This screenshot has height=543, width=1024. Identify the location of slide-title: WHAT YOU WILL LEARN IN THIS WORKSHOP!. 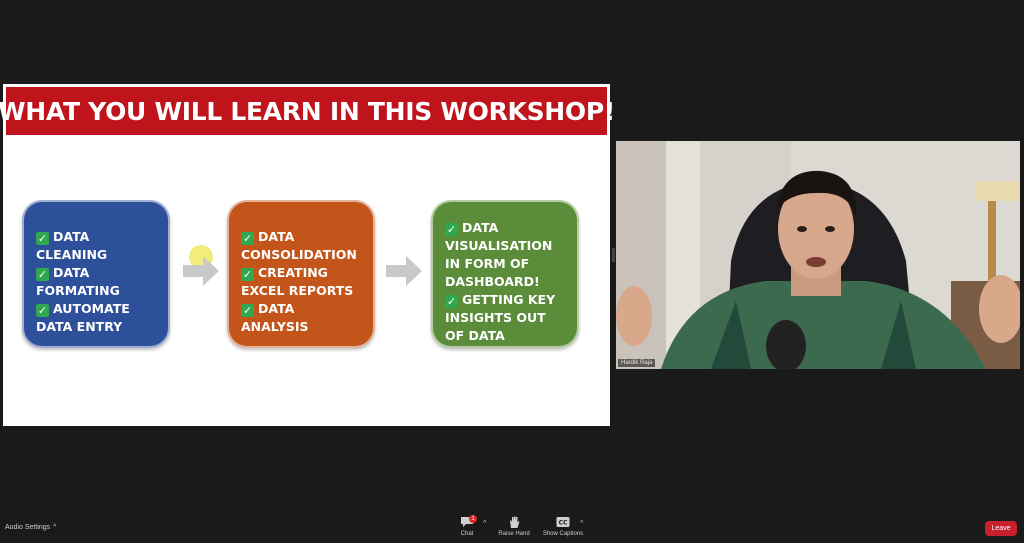
(307, 111).